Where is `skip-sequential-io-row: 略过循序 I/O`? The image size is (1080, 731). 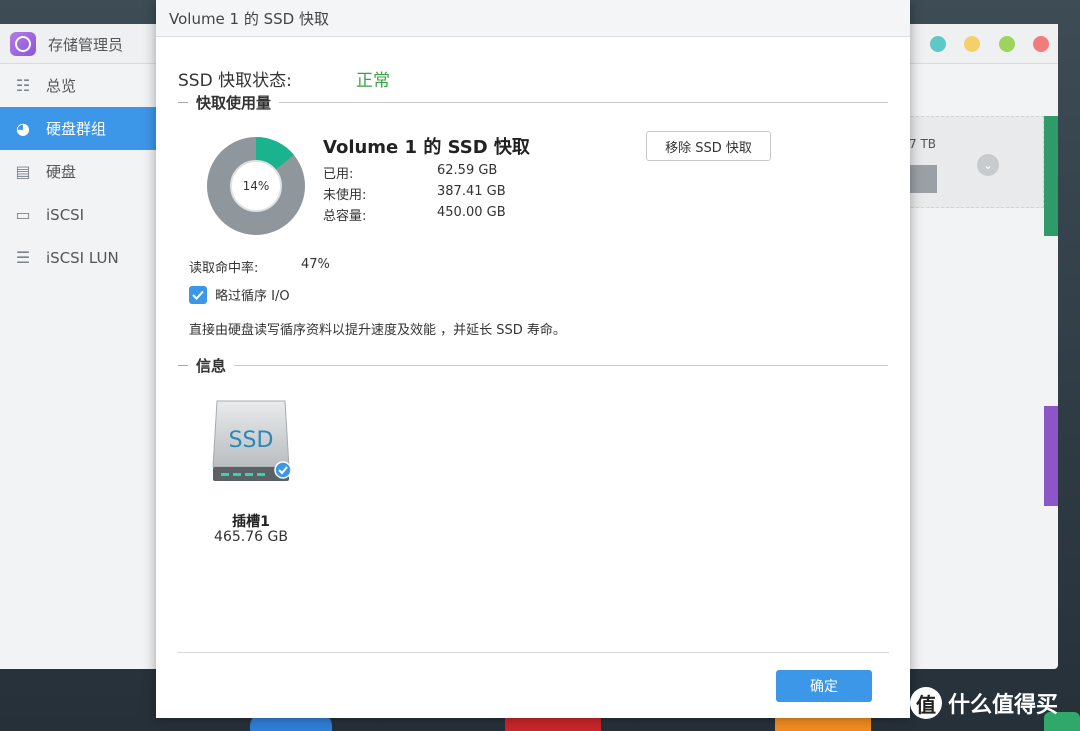 skip-sequential-io-row: 略过循序 I/O is located at coordinates (239, 294).